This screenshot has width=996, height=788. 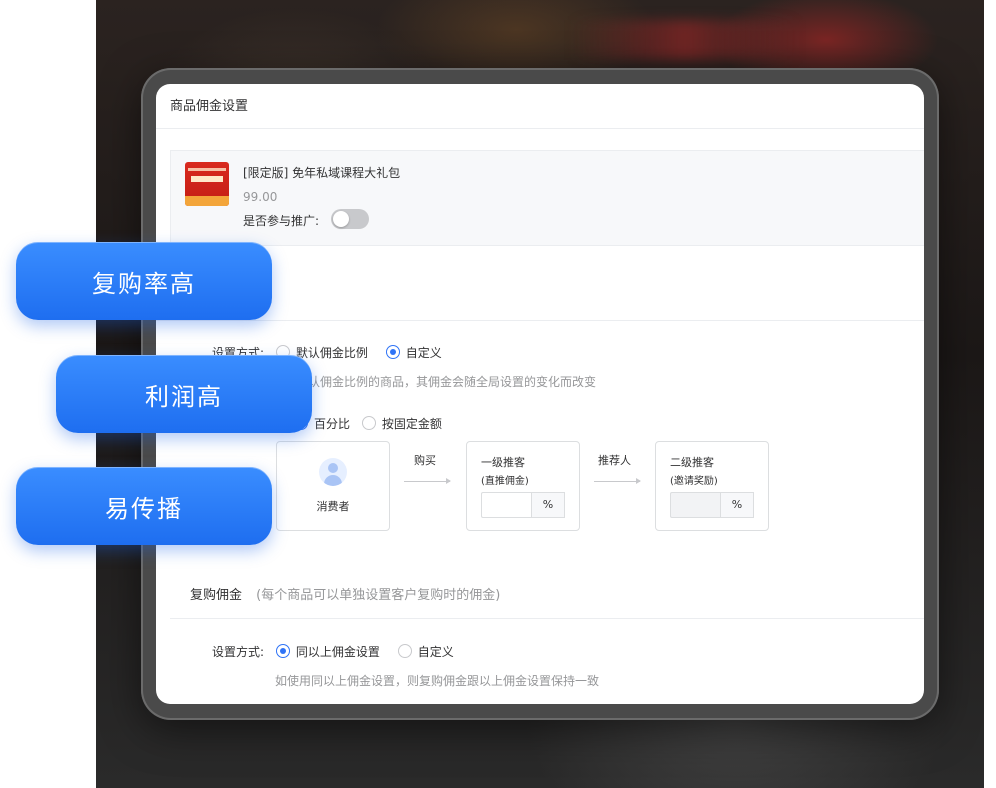 What do you see at coordinates (238, 652) in the screenshot?
I see `repurchase-mode-label: 设置方式:` at bounding box center [238, 652].